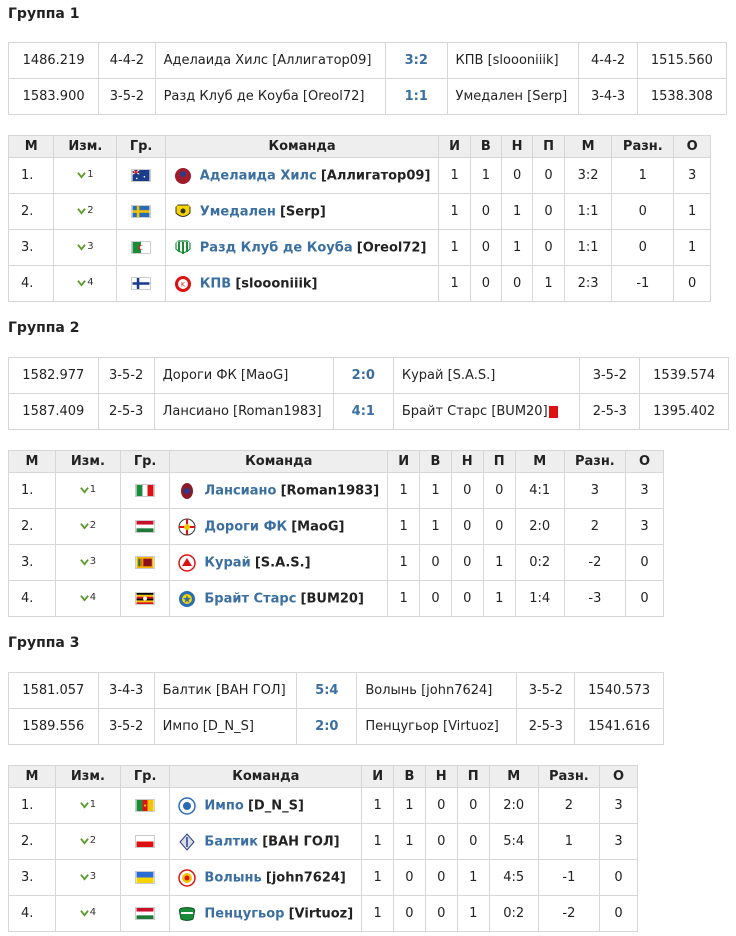 This screenshot has height=936, width=736. What do you see at coordinates (330, 490) in the screenshot?
I see `manager-name: [Roman1983]` at bounding box center [330, 490].